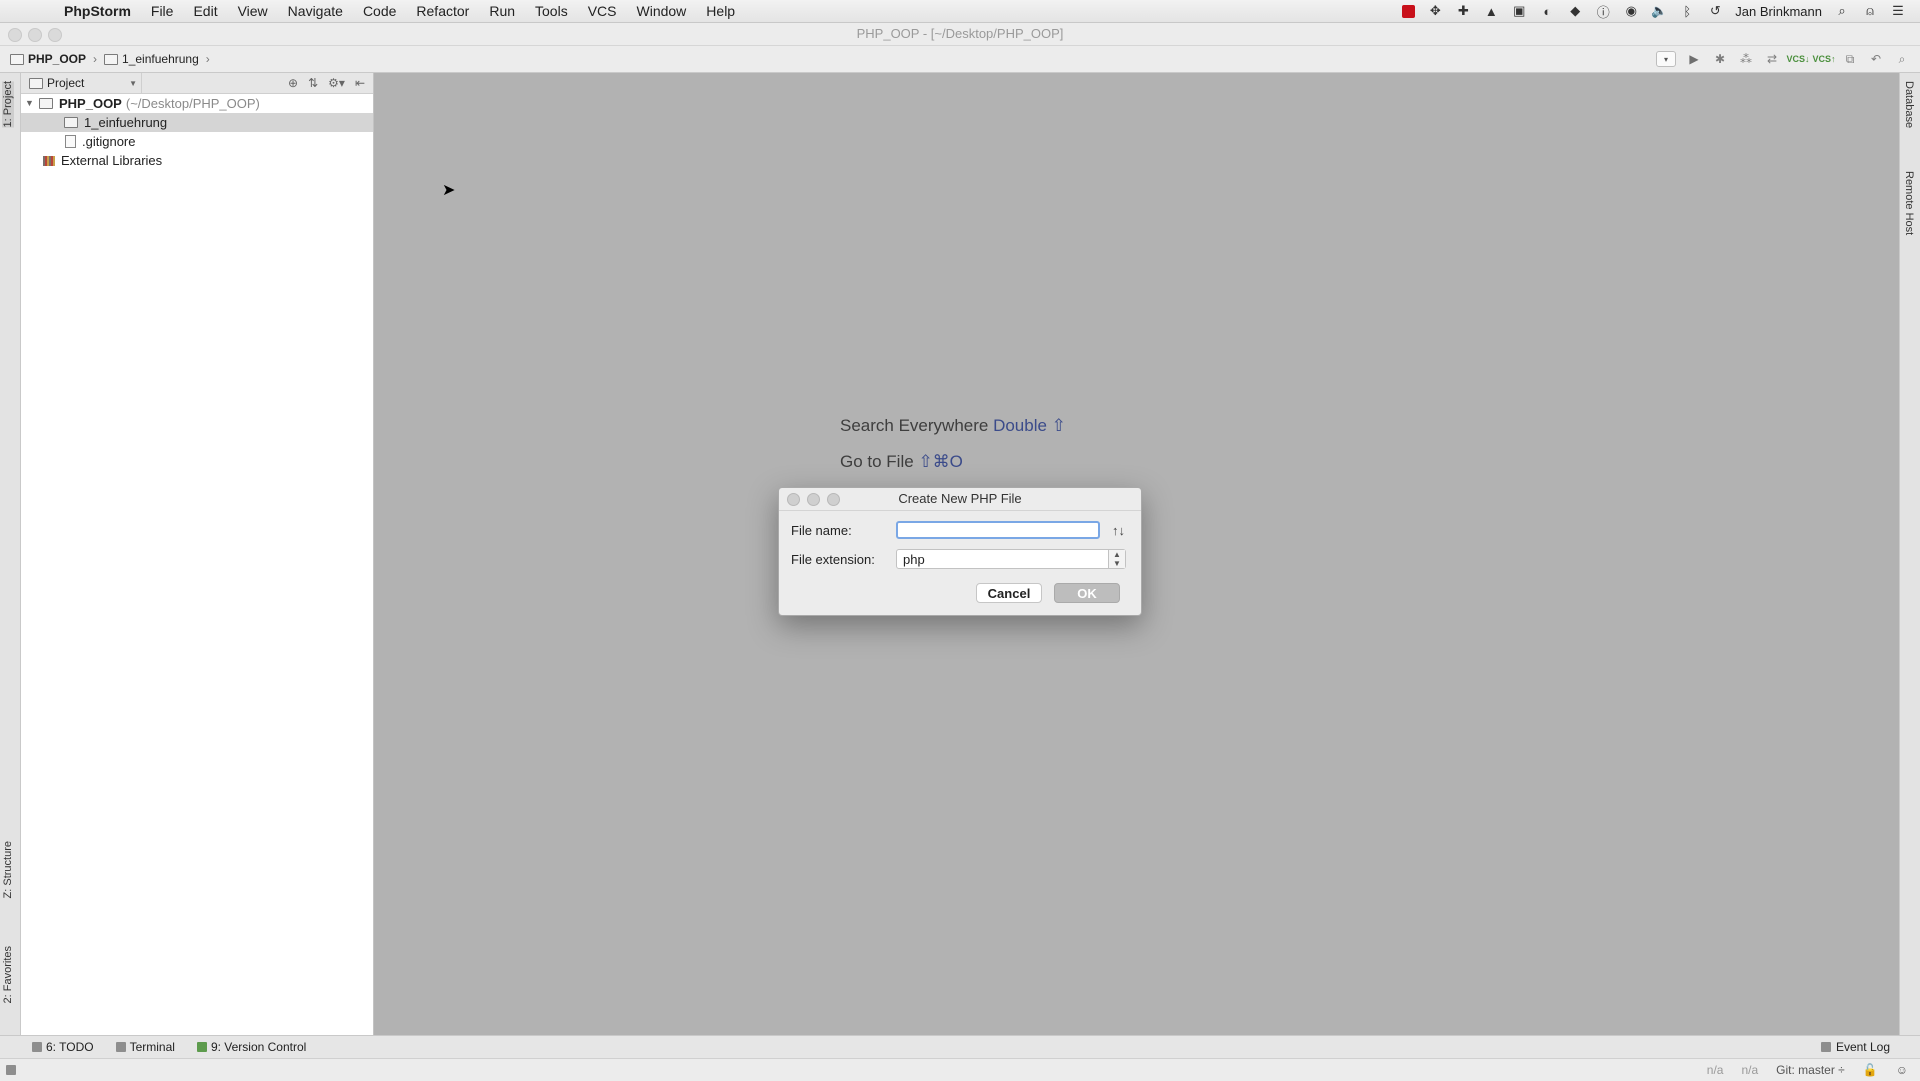 The image size is (1920, 1081). What do you see at coordinates (1694, 59) in the screenshot?
I see `run-icon: ▶` at bounding box center [1694, 59].